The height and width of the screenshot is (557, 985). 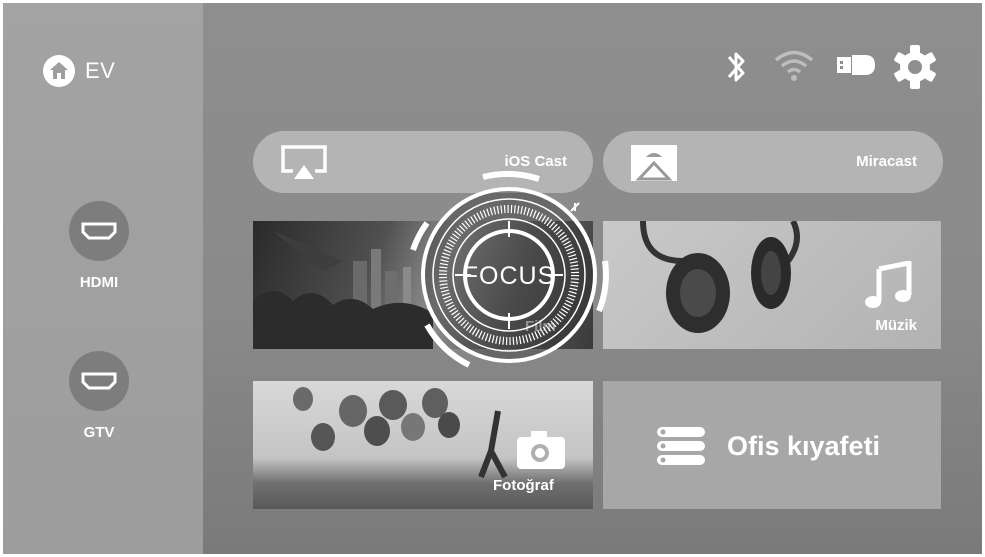 What do you see at coordinates (681, 446) in the screenshot?
I see `list-icon` at bounding box center [681, 446].